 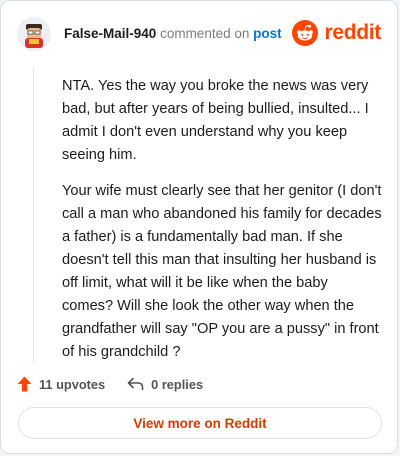 I want to click on comment-meta: False-Mail-940 commented on post, so click(x=173, y=33).